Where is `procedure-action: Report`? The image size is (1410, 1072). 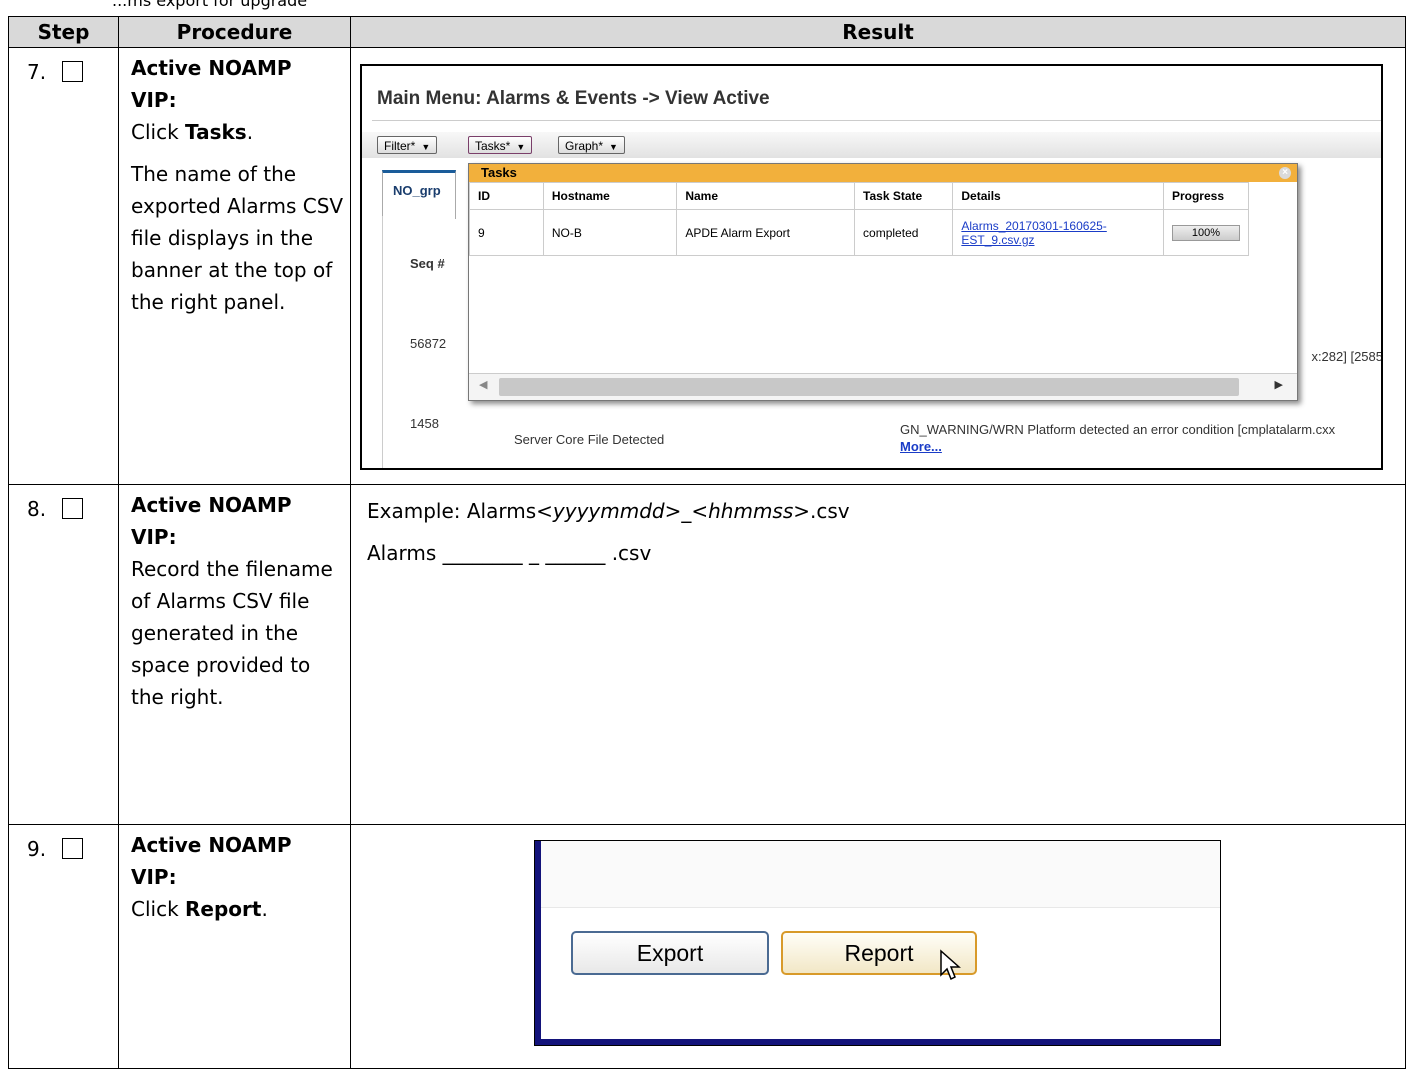 procedure-action: Report is located at coordinates (223, 909).